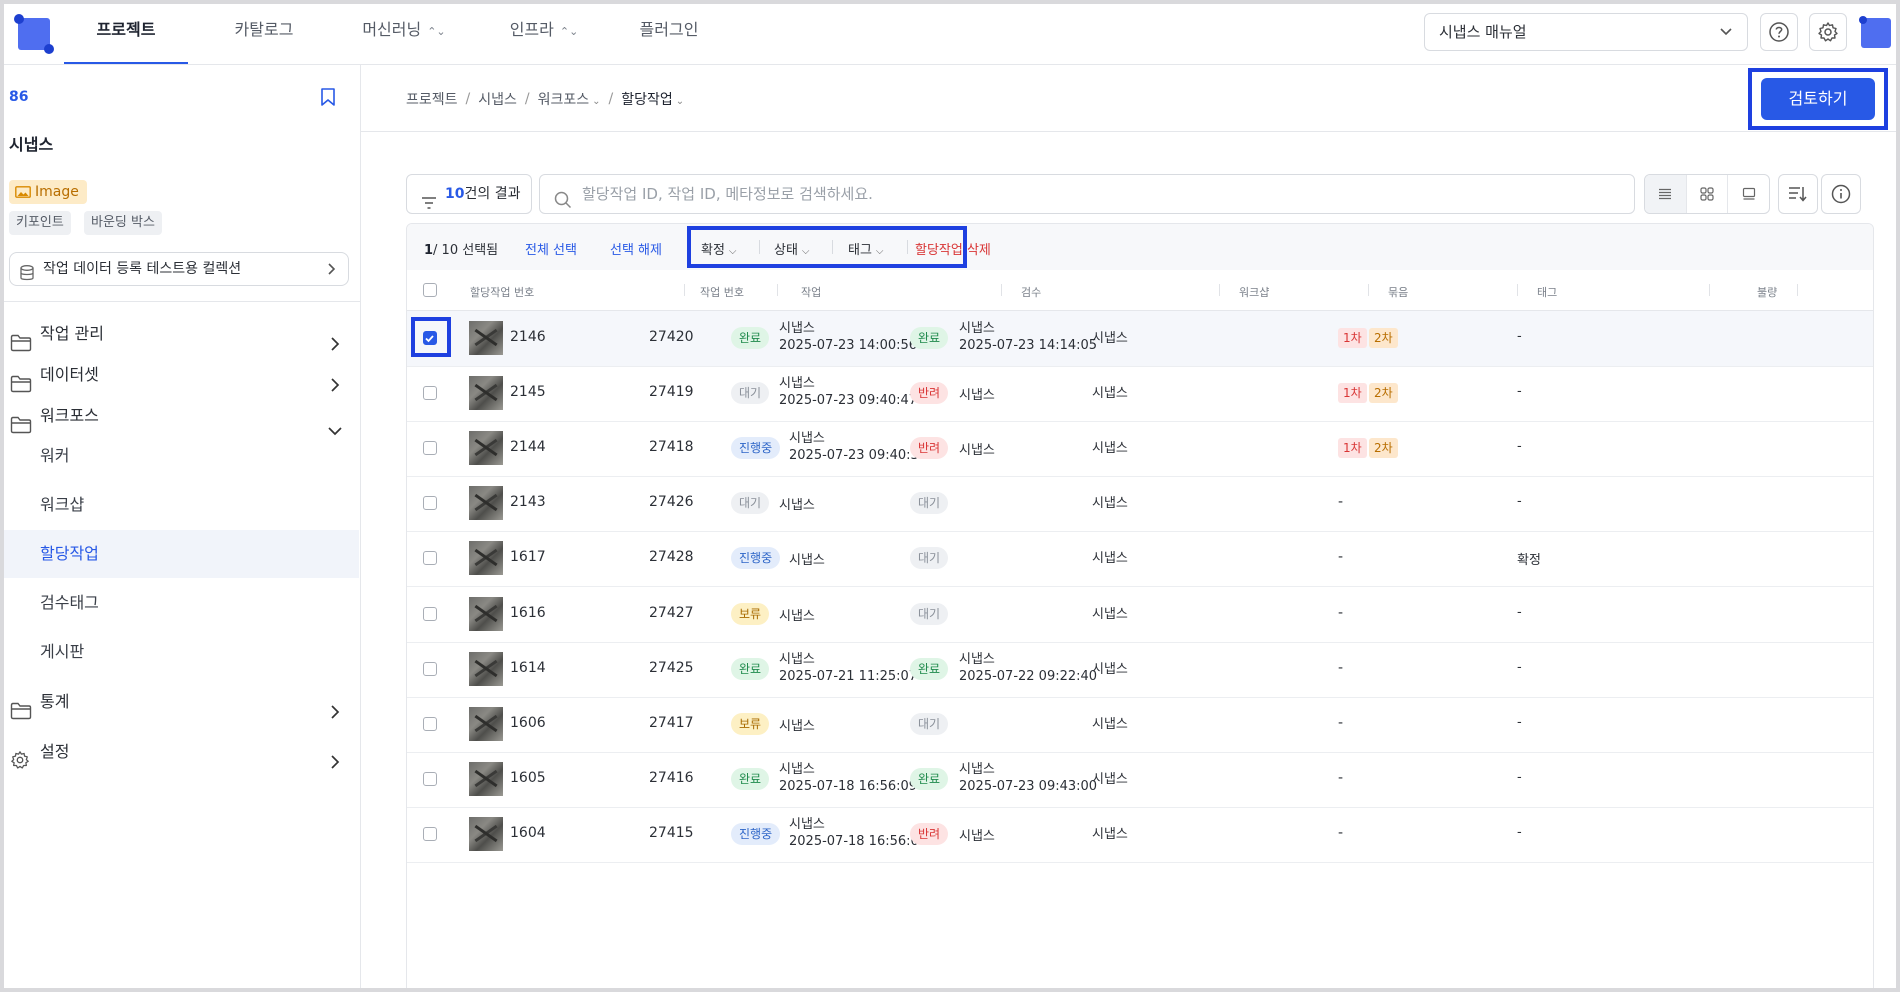 Image resolution: width=1900 pixels, height=992 pixels. I want to click on table-row: 1616 27427 보류 시냅스 대기 시냅스 - -, so click(1140, 615).